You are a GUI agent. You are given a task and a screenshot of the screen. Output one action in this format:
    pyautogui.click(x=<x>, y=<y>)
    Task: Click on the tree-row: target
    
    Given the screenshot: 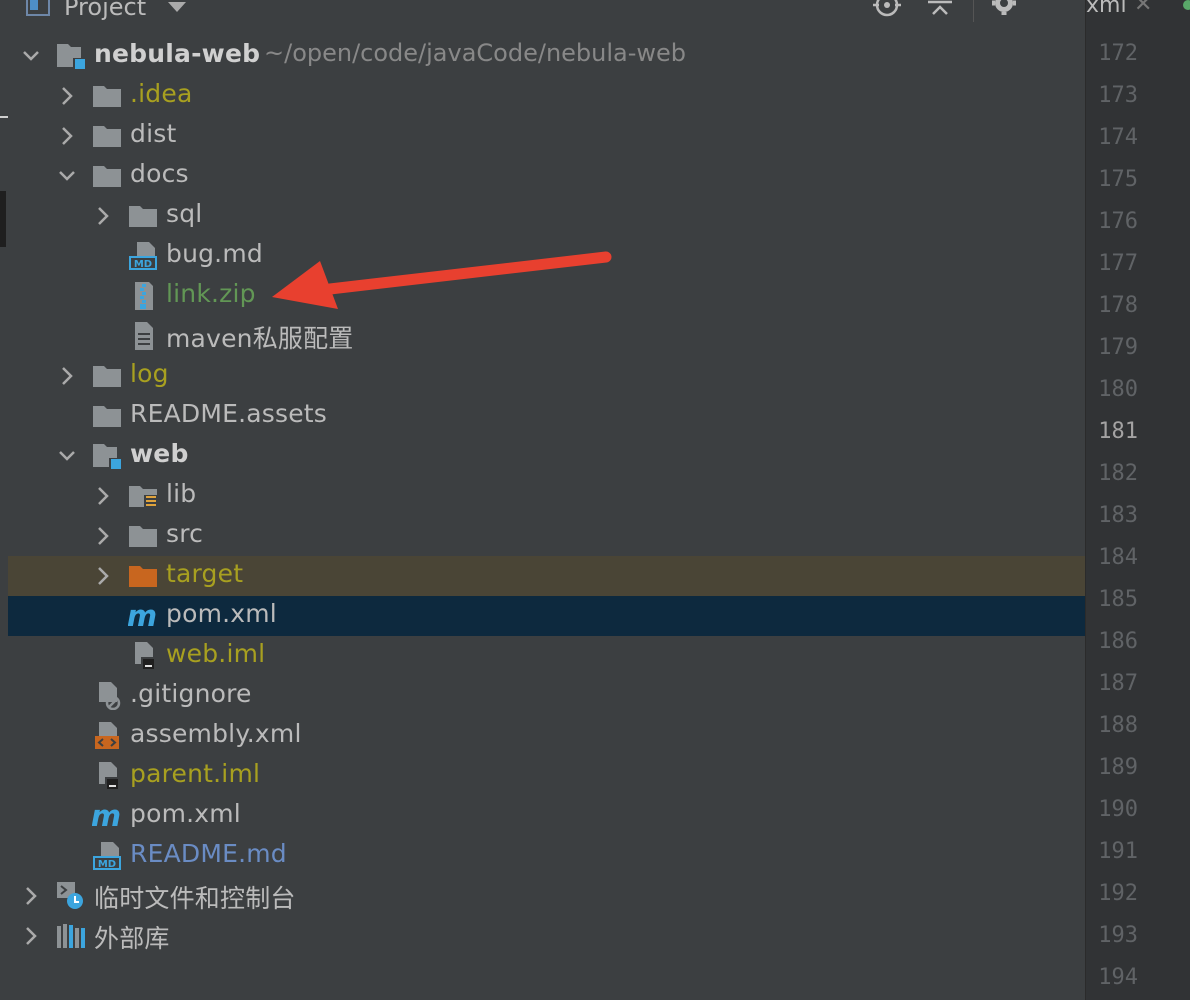 What is the action you would take?
    pyautogui.click(x=546, y=576)
    